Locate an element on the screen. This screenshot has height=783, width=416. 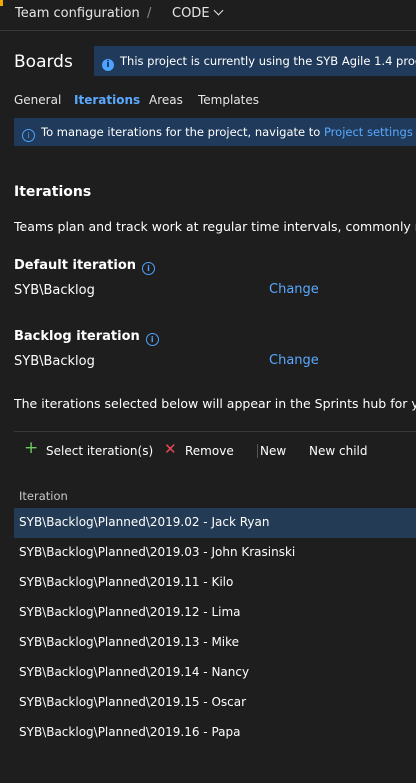
tab-areas: Areas is located at coordinates (166, 100).